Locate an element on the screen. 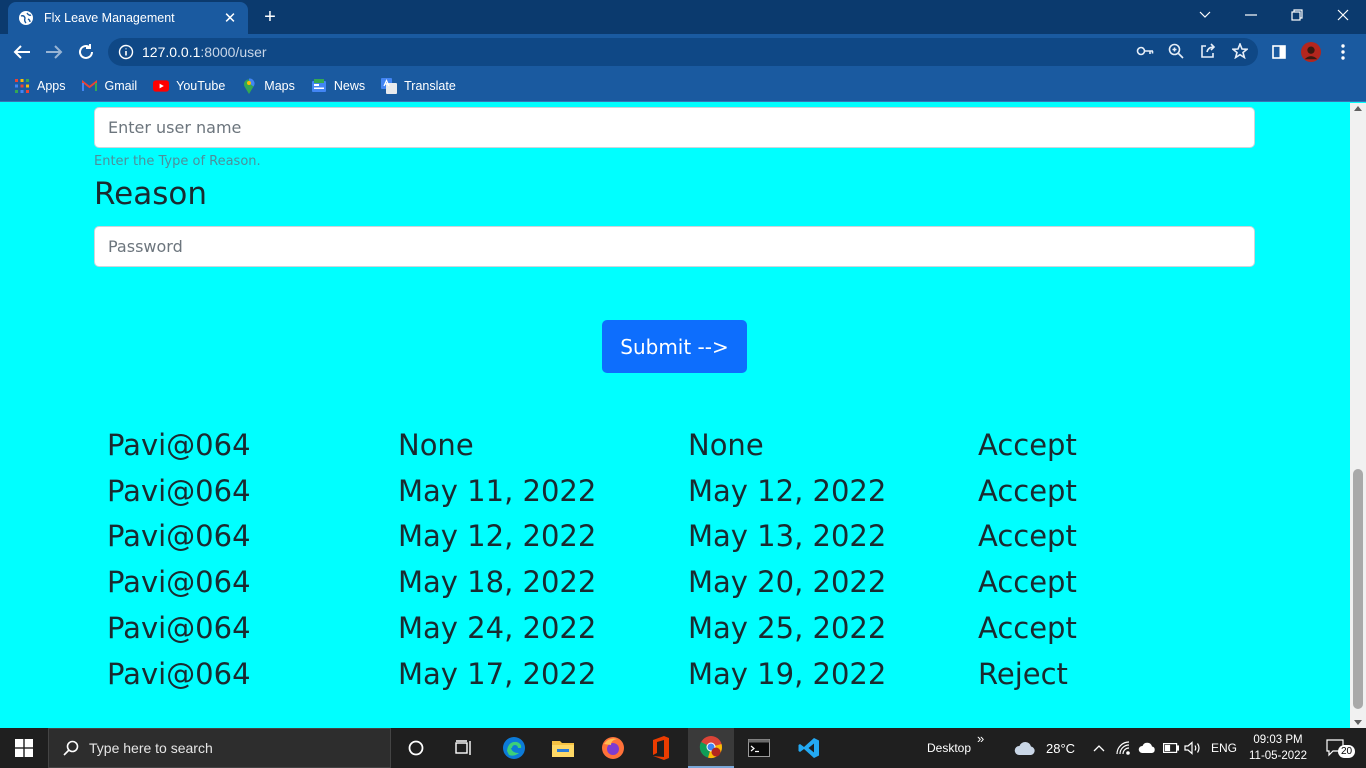 Image resolution: width=1366 pixels, height=768 pixels. table-row: Pavi@064 None None Accept is located at coordinates (687, 445).